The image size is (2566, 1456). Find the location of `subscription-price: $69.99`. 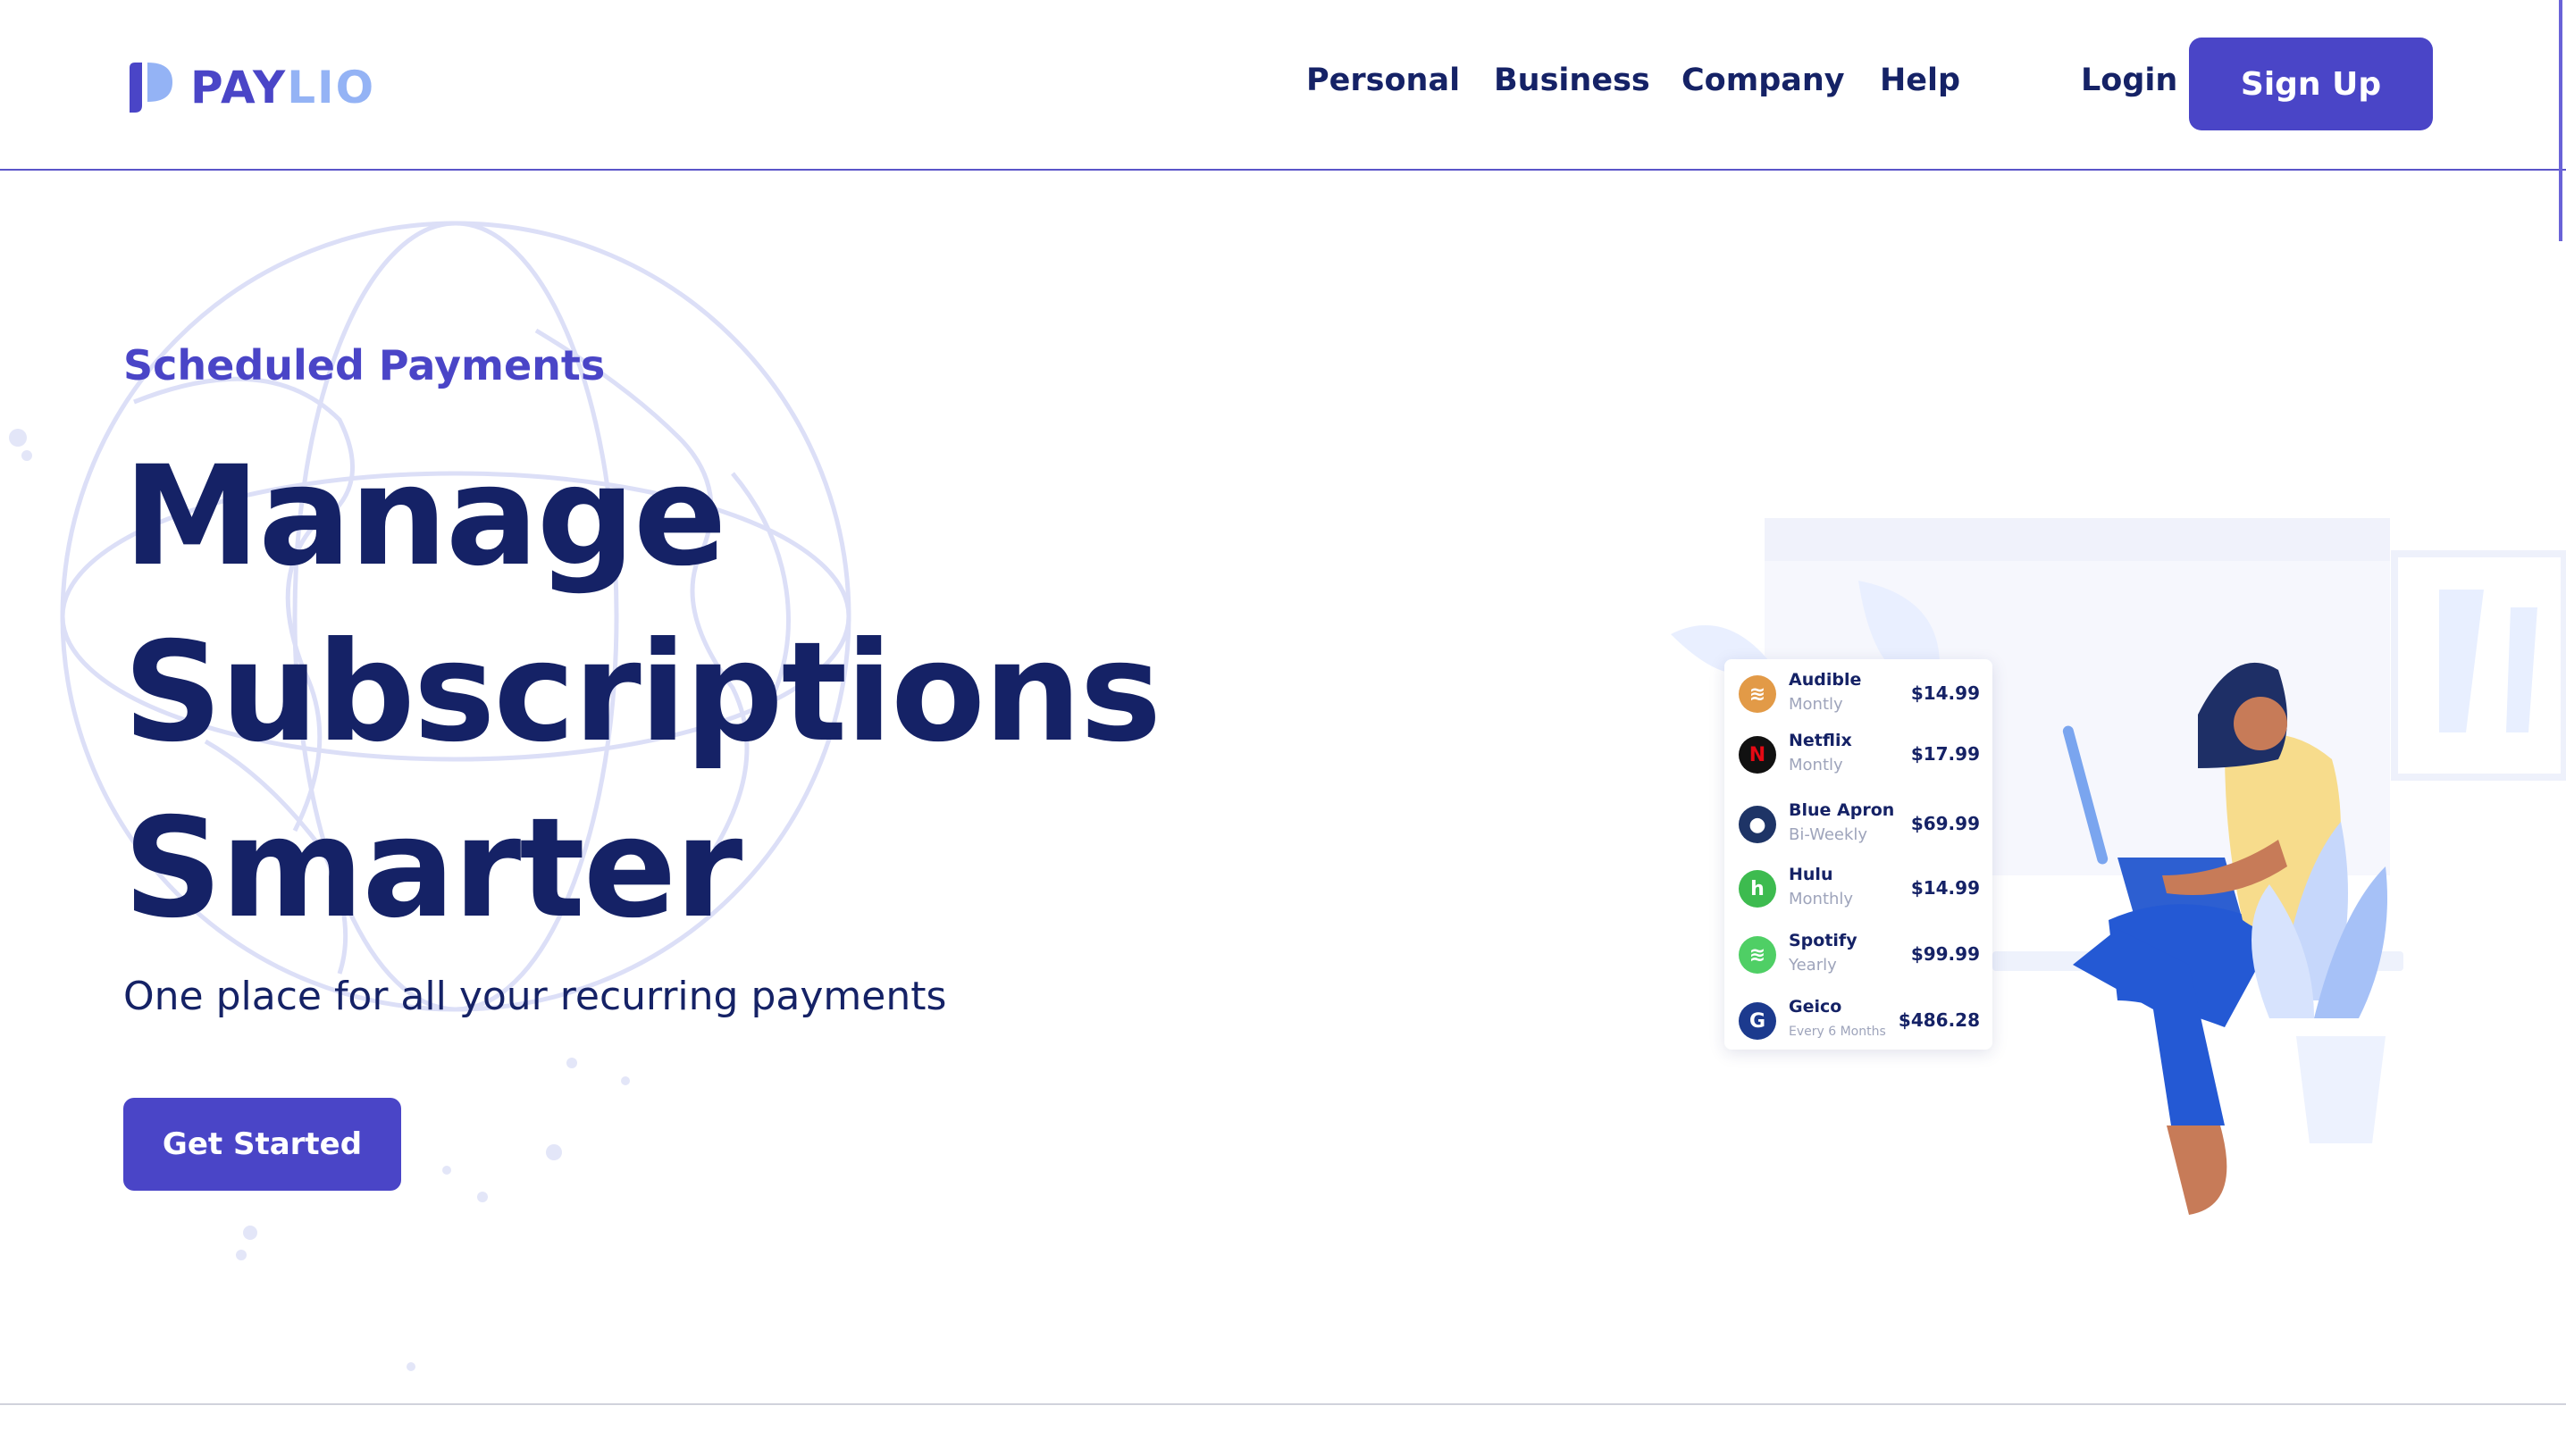

subscription-price: $69.99 is located at coordinates (1945, 823).